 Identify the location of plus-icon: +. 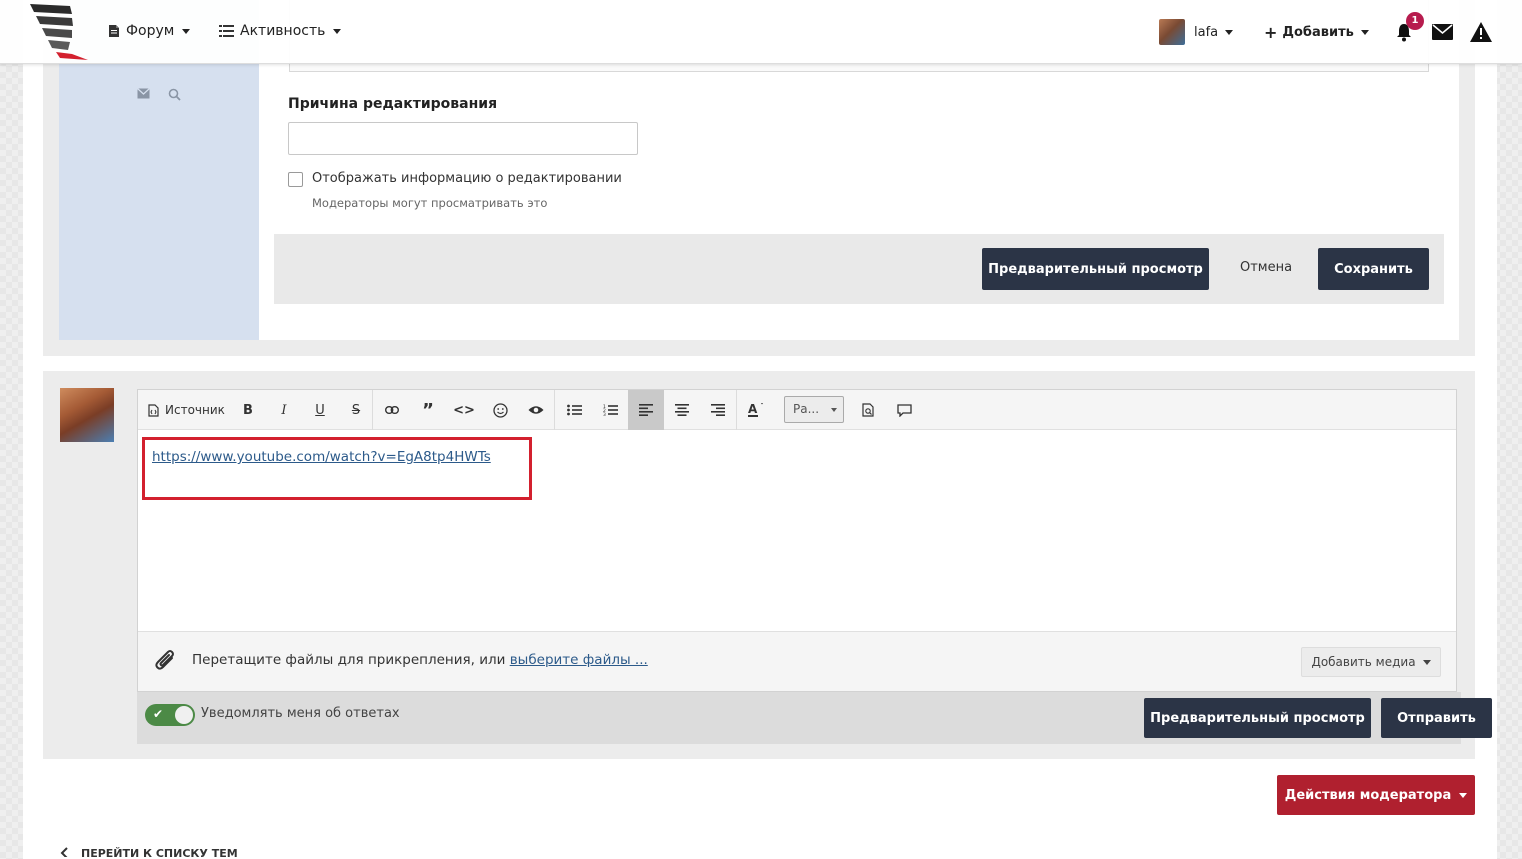
(1271, 32).